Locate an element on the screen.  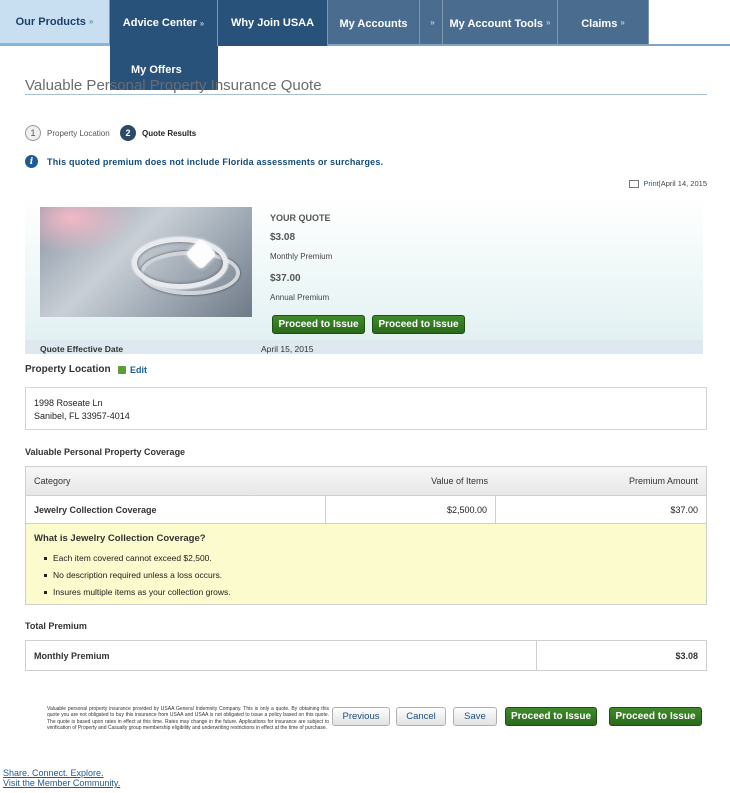
share-line-2: Visit the Member Community. is located at coordinates (62, 783).